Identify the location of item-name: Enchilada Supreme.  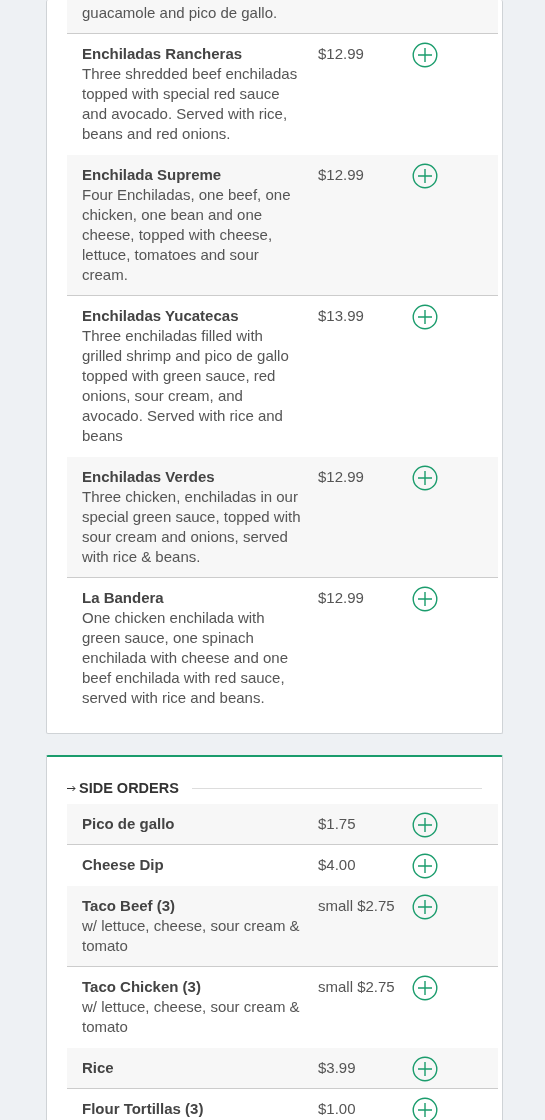
(152, 175).